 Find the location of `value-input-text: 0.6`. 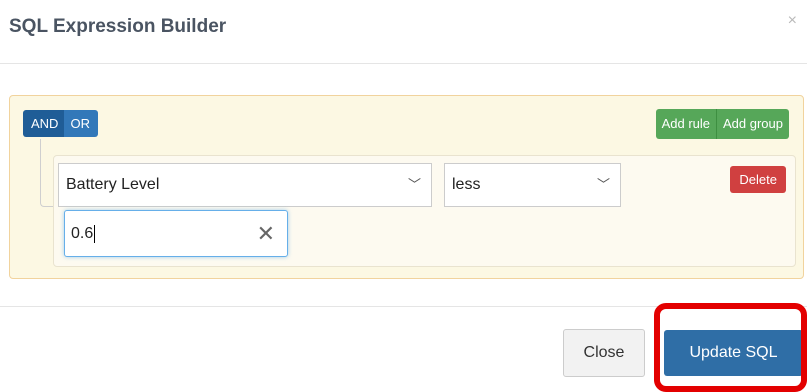

value-input-text: 0.6 is located at coordinates (82, 233).